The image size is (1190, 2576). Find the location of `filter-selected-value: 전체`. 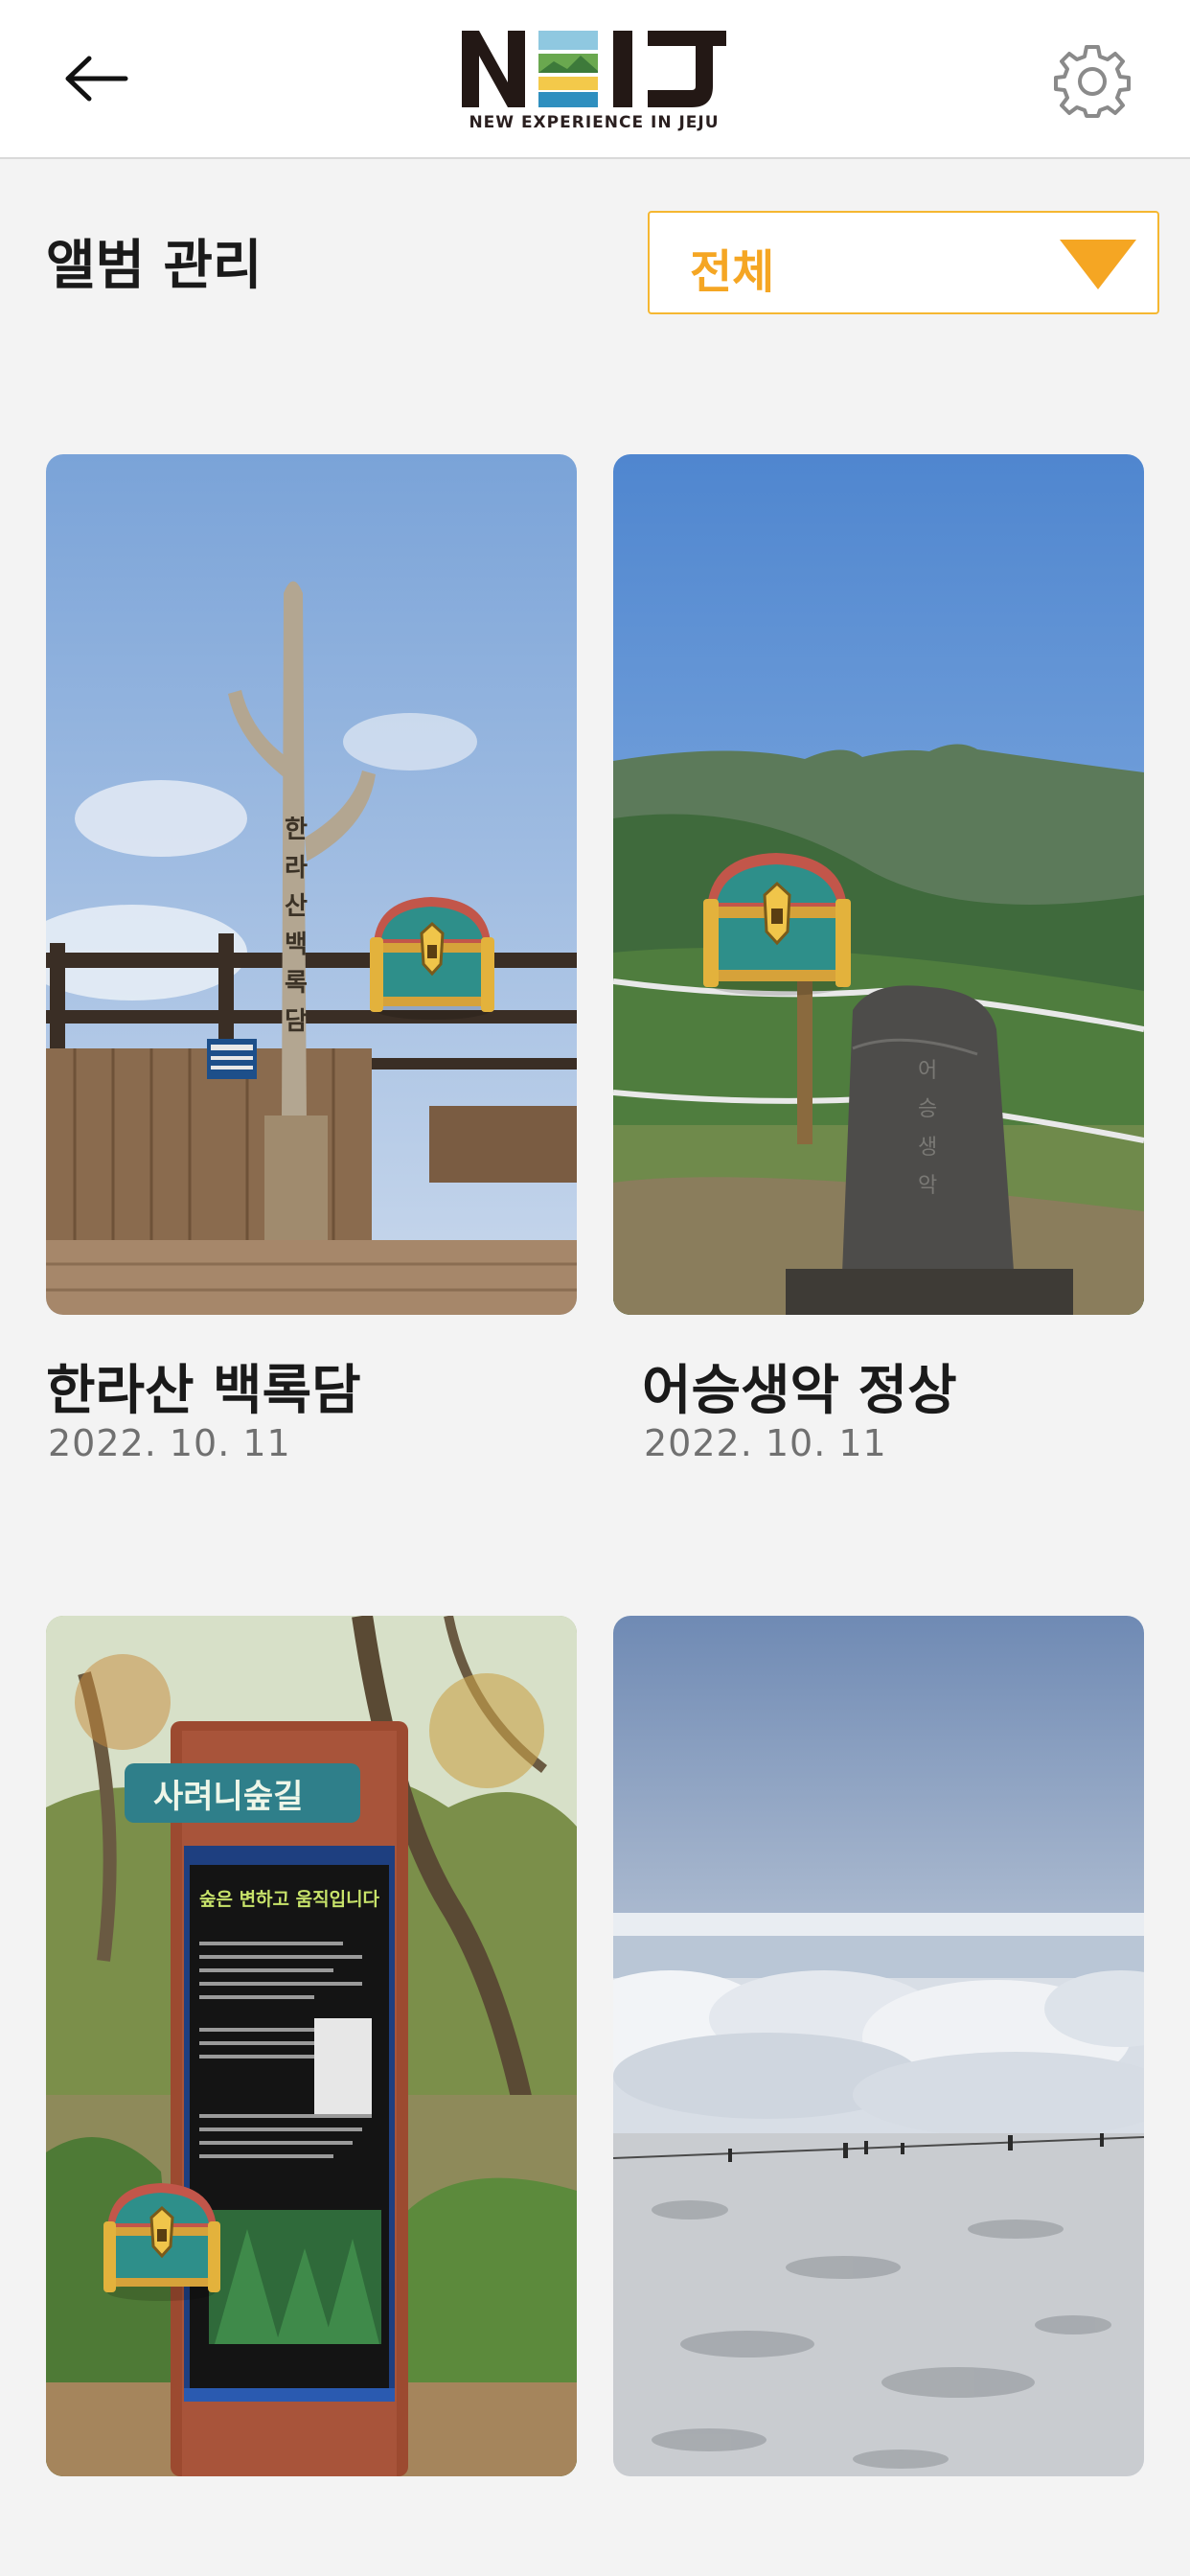

filter-selected-value: 전체 is located at coordinates (732, 272).